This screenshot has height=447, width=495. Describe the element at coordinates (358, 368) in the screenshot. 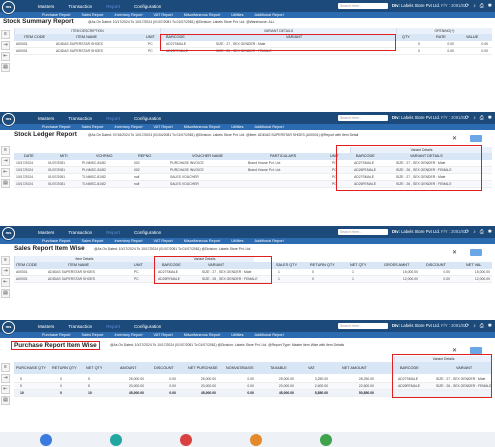

I see `col-net-amount: NET AMOUNT` at that location.